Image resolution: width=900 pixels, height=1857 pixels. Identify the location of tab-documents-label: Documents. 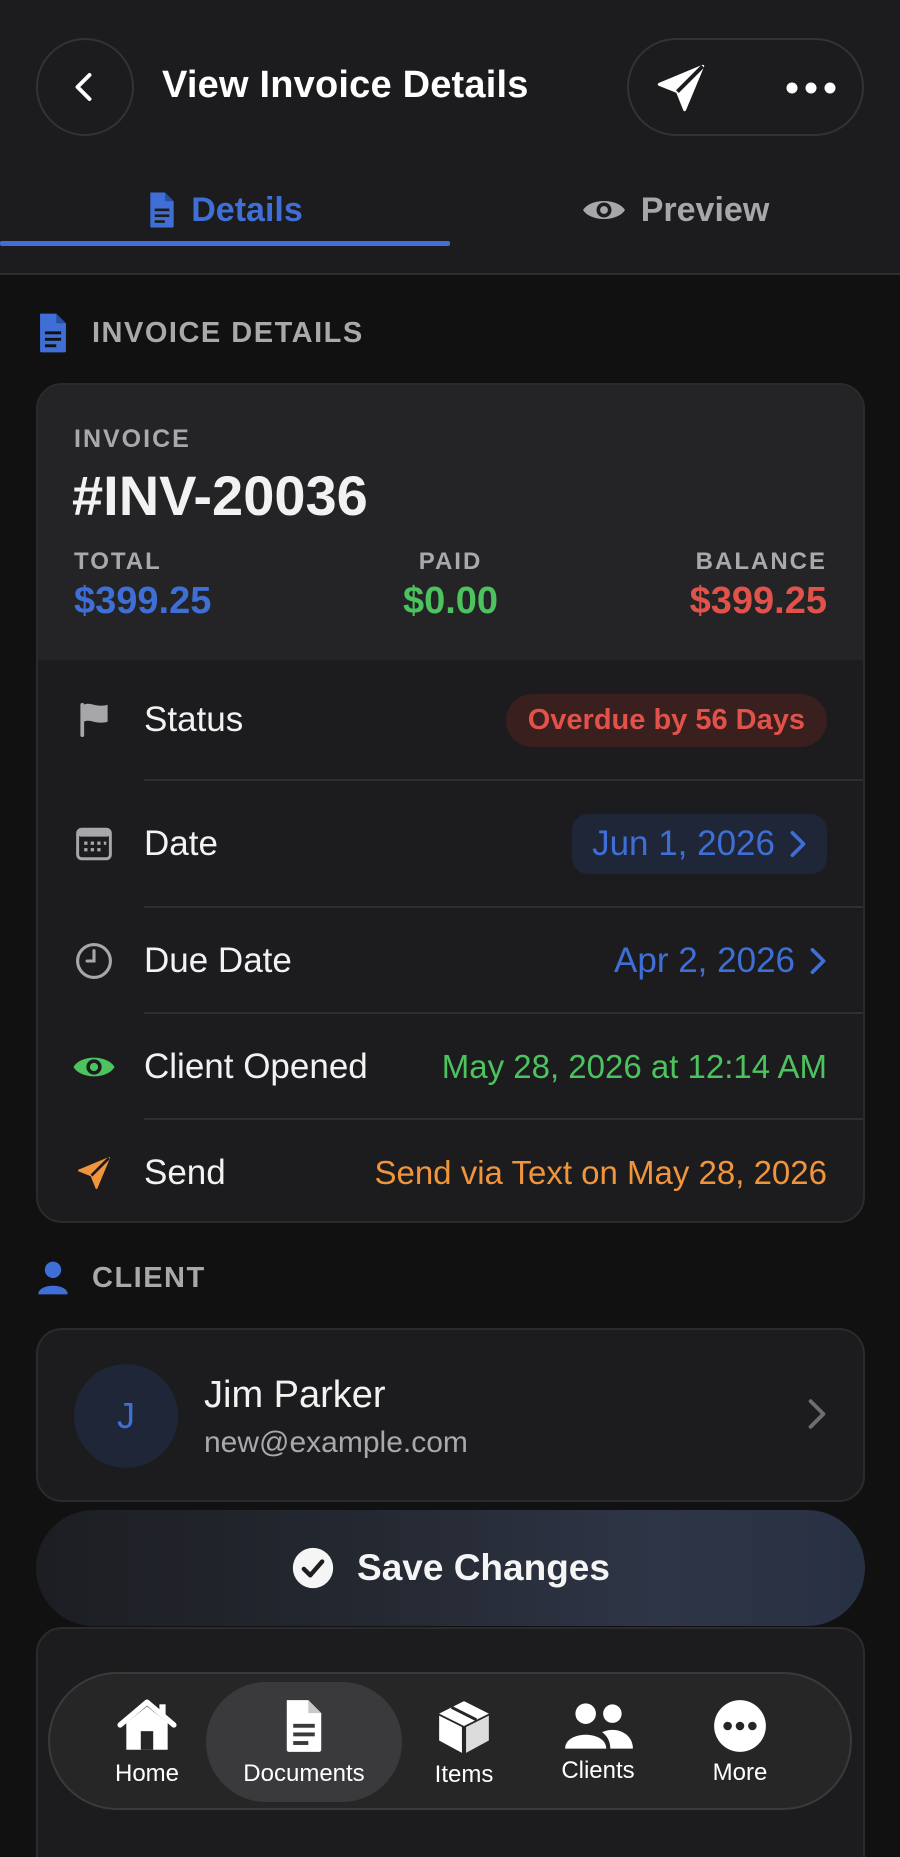
(304, 1773).